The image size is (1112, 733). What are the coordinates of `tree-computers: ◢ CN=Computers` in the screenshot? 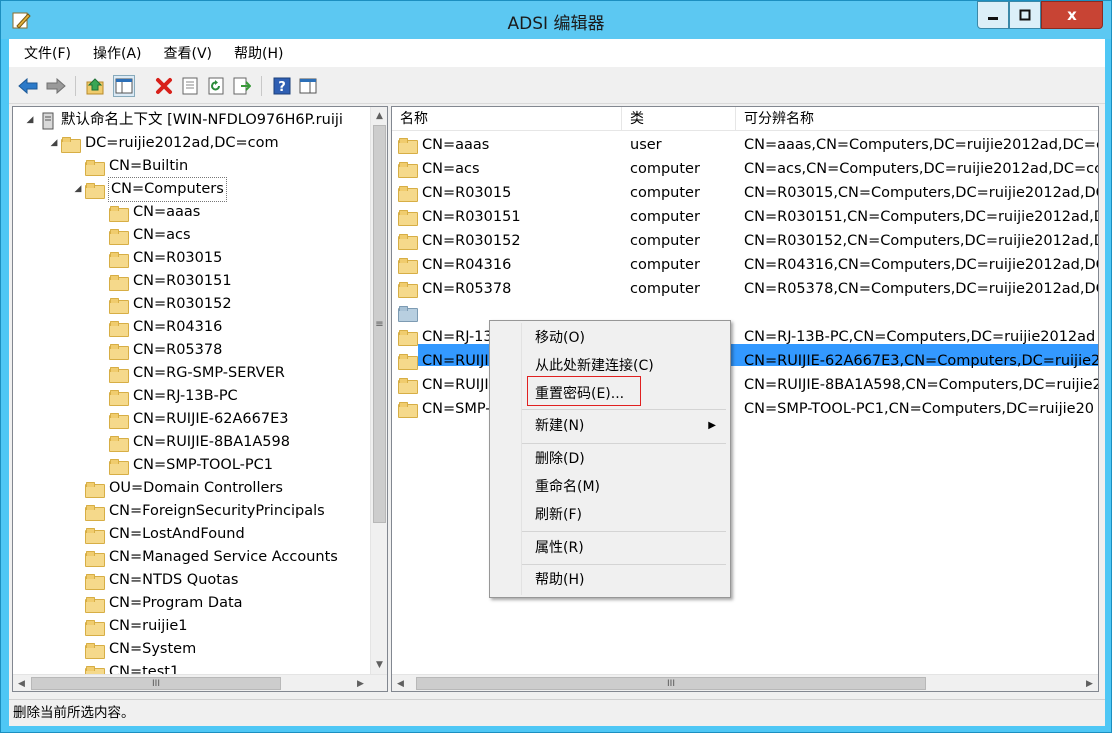 It's located at (149, 189).